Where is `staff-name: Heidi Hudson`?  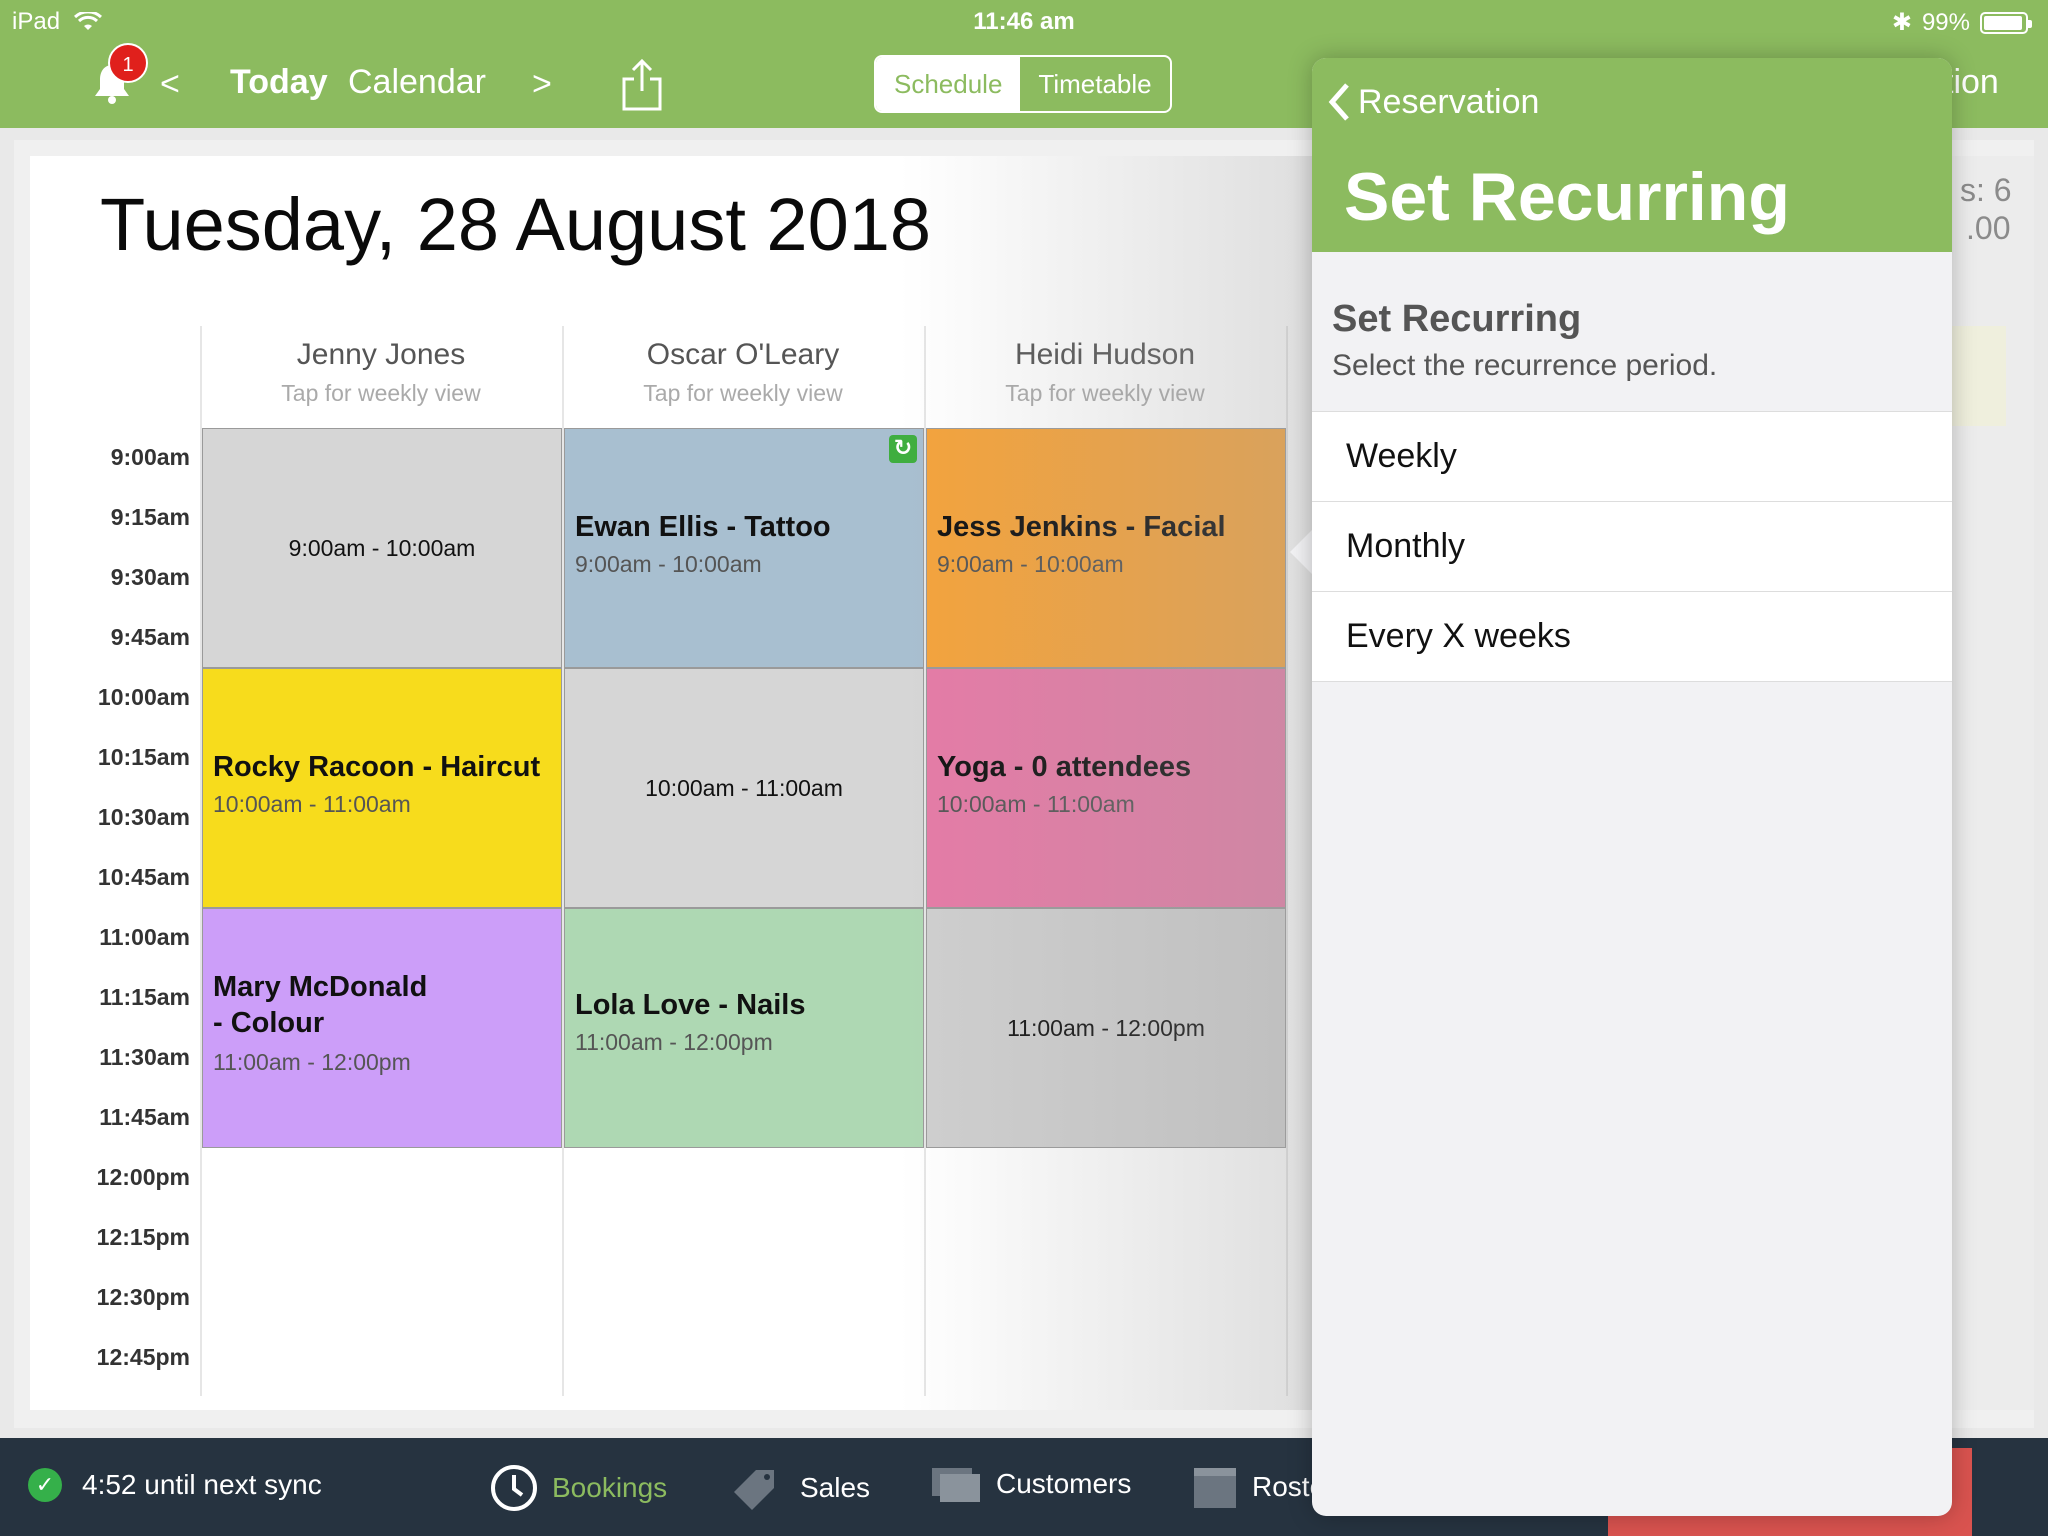 staff-name: Heidi Hudson is located at coordinates (1105, 354).